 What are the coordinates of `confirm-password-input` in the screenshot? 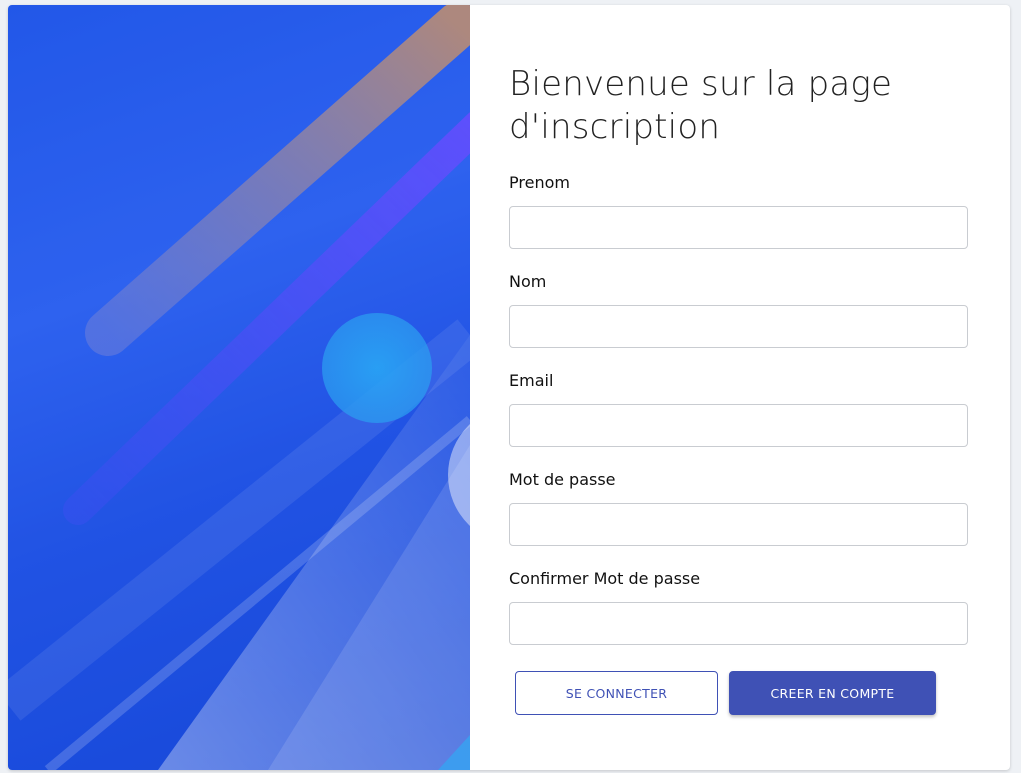 It's located at (738, 623).